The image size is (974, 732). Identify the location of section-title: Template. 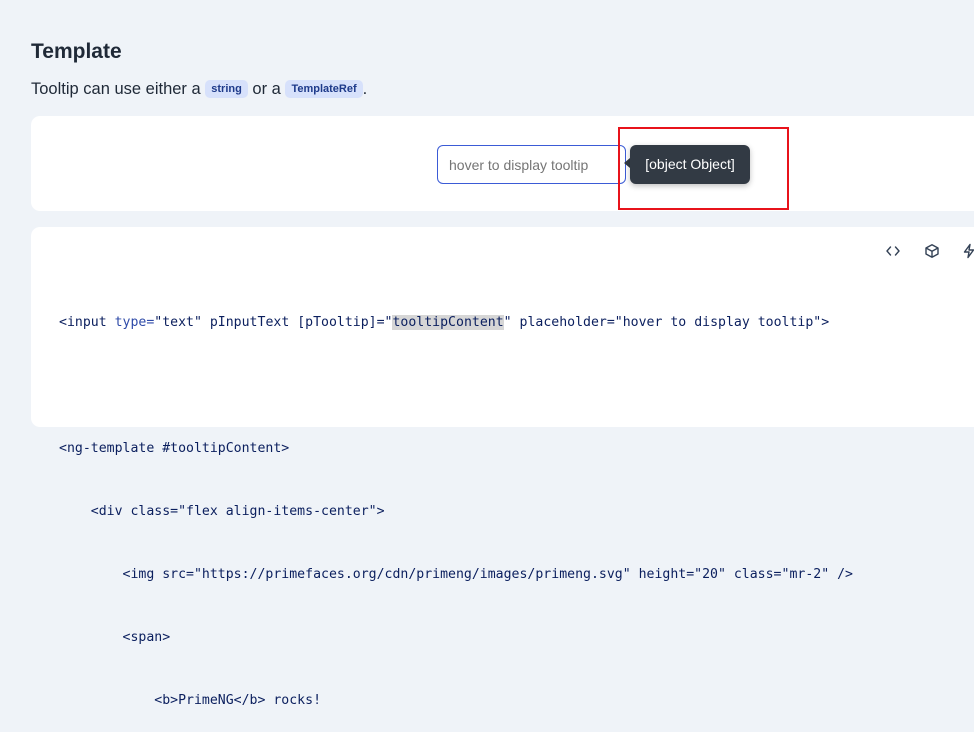
(76, 51).